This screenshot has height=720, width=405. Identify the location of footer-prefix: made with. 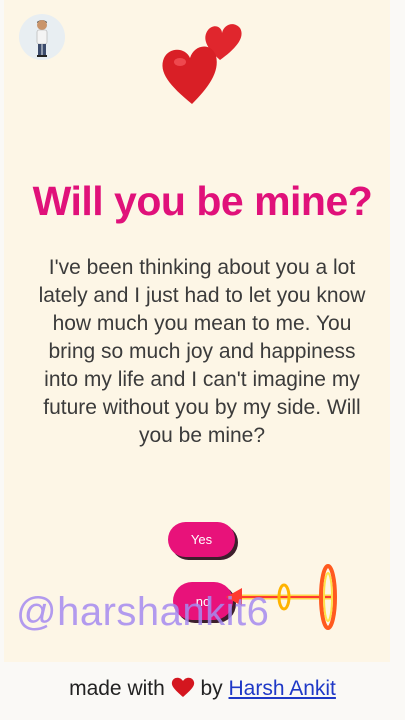
(117, 688).